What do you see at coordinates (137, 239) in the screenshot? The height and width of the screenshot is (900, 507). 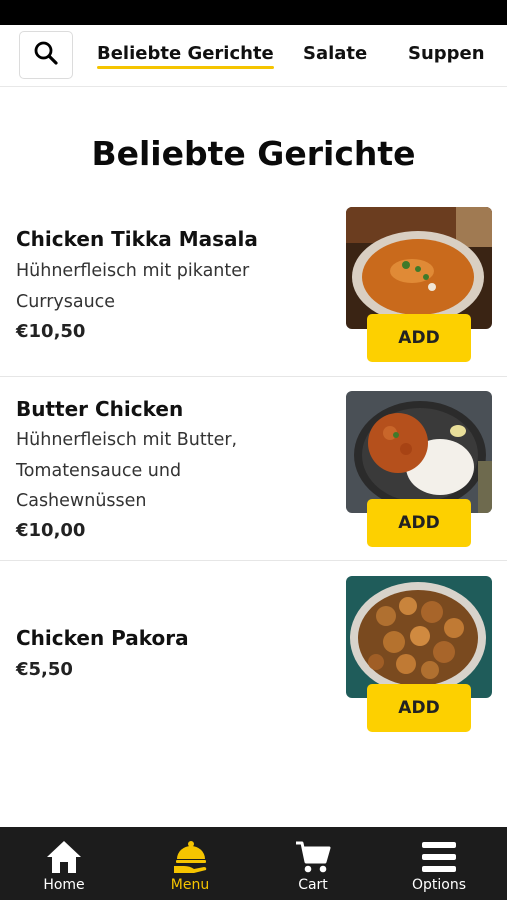 I see `dish-name: Chicken Tikka Masala` at bounding box center [137, 239].